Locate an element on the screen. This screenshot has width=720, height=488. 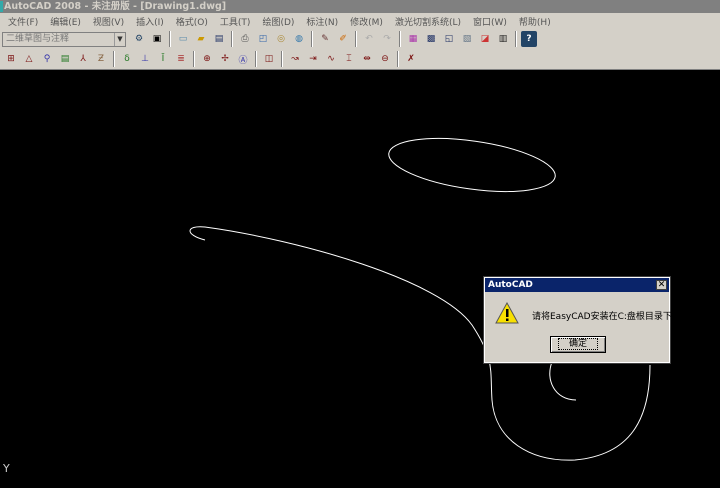
web-icon: ◍ is located at coordinates (299, 39).